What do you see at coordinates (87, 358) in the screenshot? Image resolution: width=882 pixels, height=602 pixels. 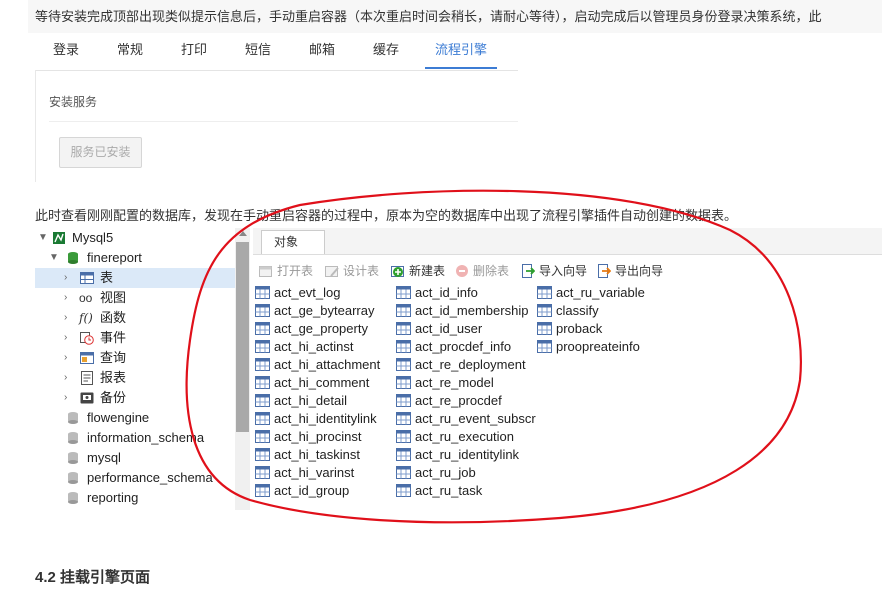 I see `query-icon` at bounding box center [87, 358].